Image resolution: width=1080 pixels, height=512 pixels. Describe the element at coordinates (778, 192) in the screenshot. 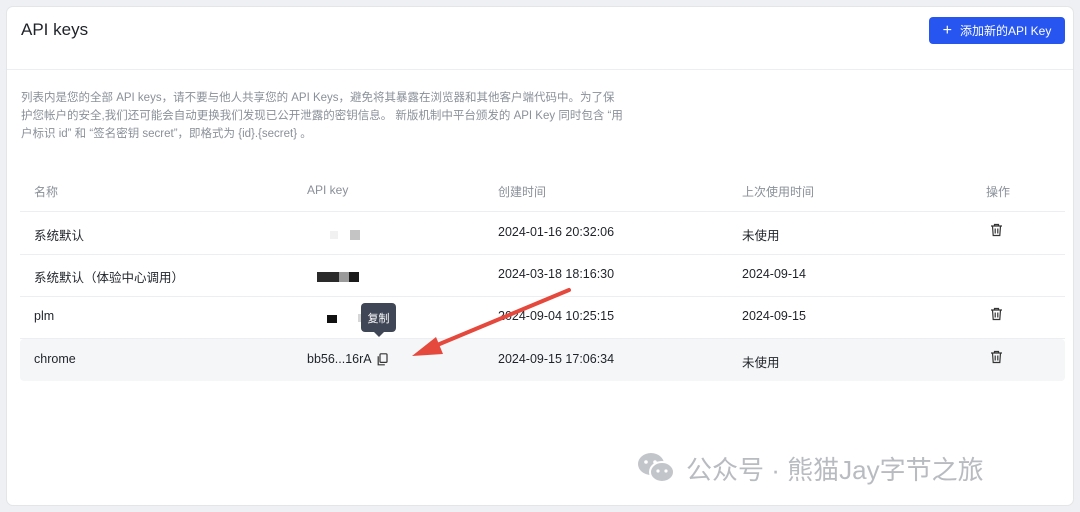

I see `column-last-used: 上次使用时间` at that location.